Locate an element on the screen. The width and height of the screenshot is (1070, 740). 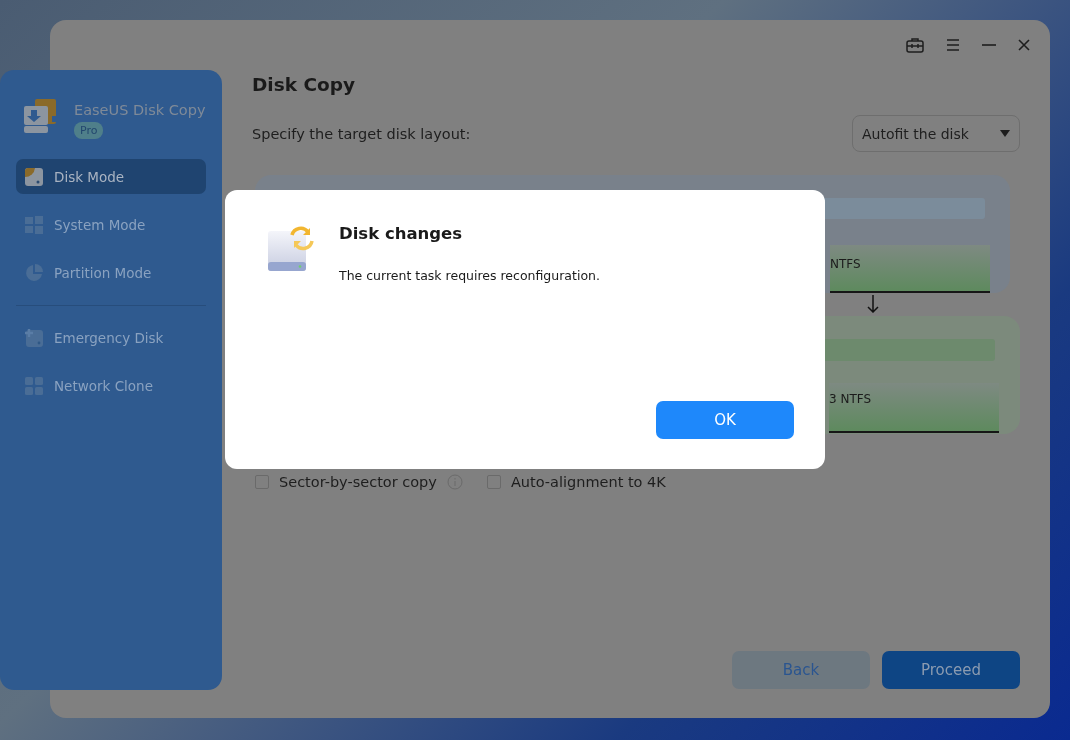
sidebar-item: System Mode is located at coordinates (111, 224).